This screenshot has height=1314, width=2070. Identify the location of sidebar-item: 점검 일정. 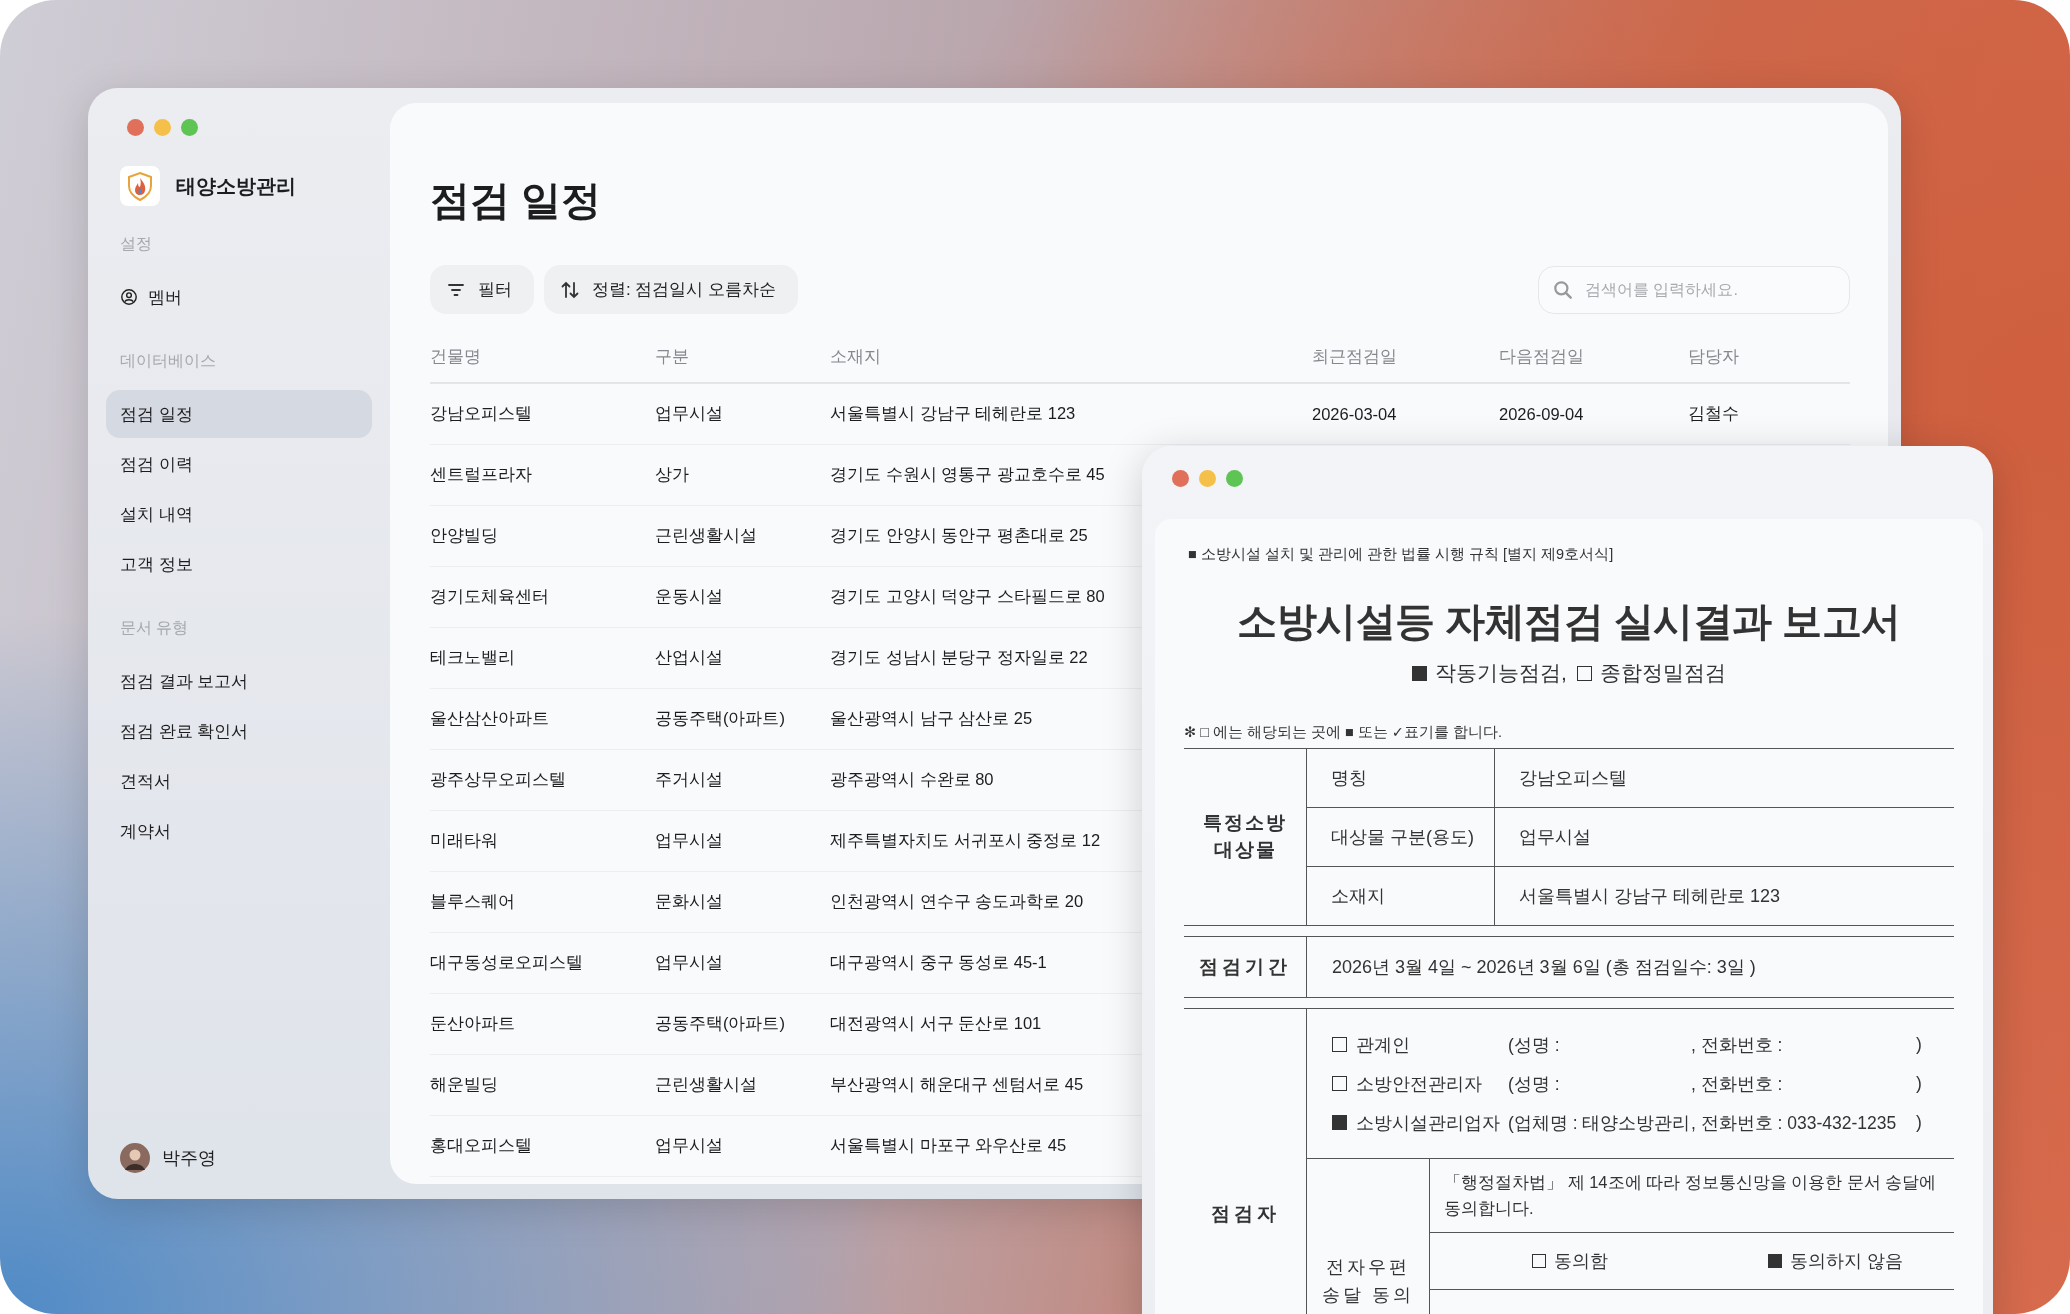
(239, 414).